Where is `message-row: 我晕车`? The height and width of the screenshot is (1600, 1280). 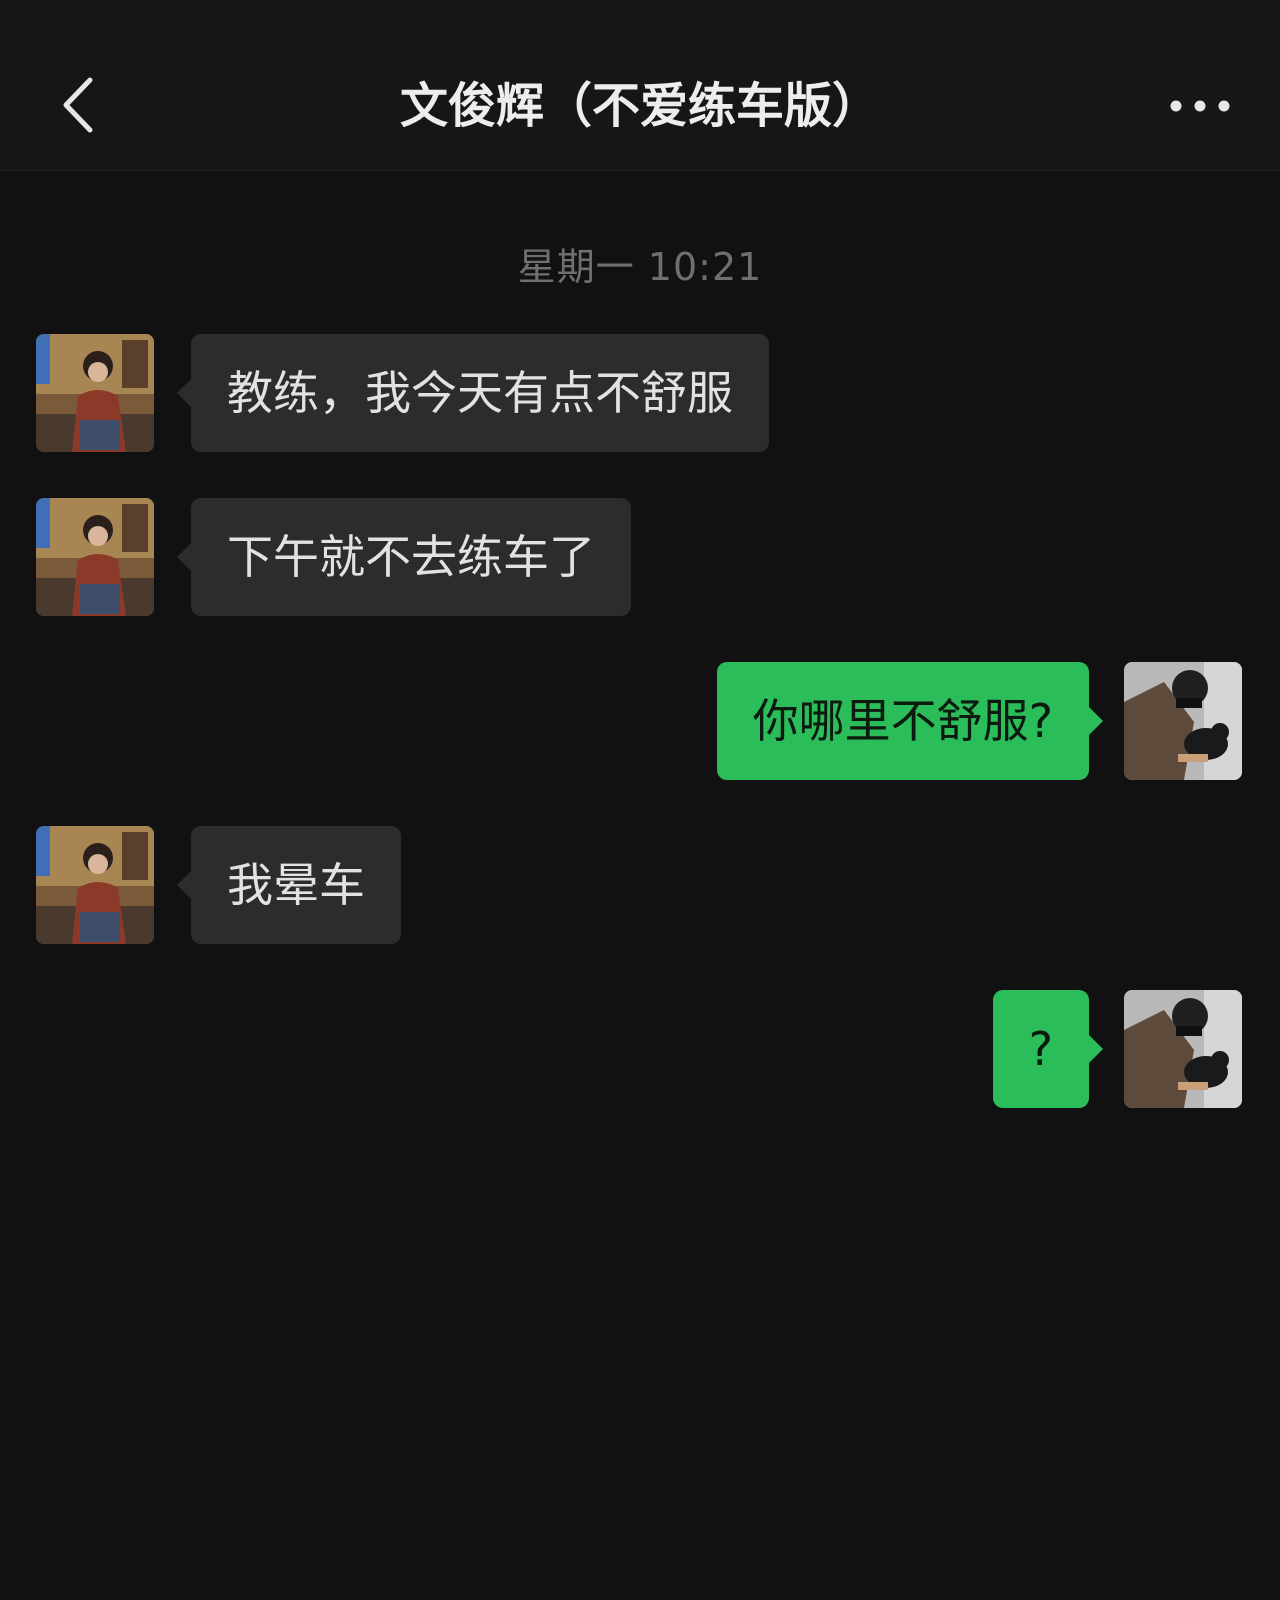
message-row: 我晕车 is located at coordinates (640, 886).